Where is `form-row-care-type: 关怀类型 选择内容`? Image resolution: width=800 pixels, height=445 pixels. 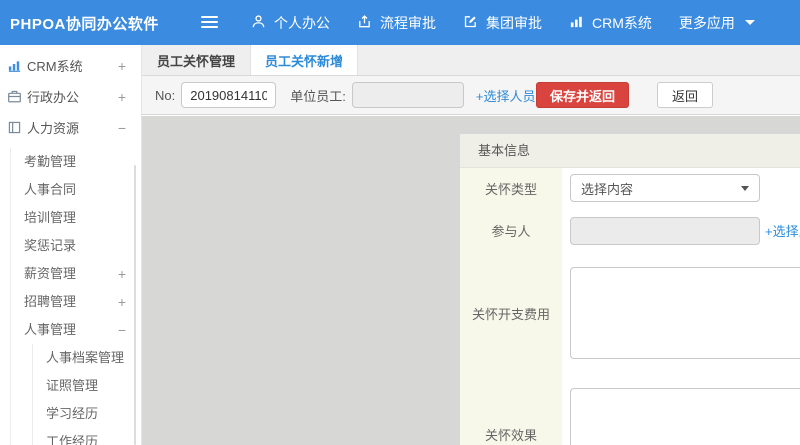
form-row-care-type: 关怀类型 选择内容 is located at coordinates (630, 188).